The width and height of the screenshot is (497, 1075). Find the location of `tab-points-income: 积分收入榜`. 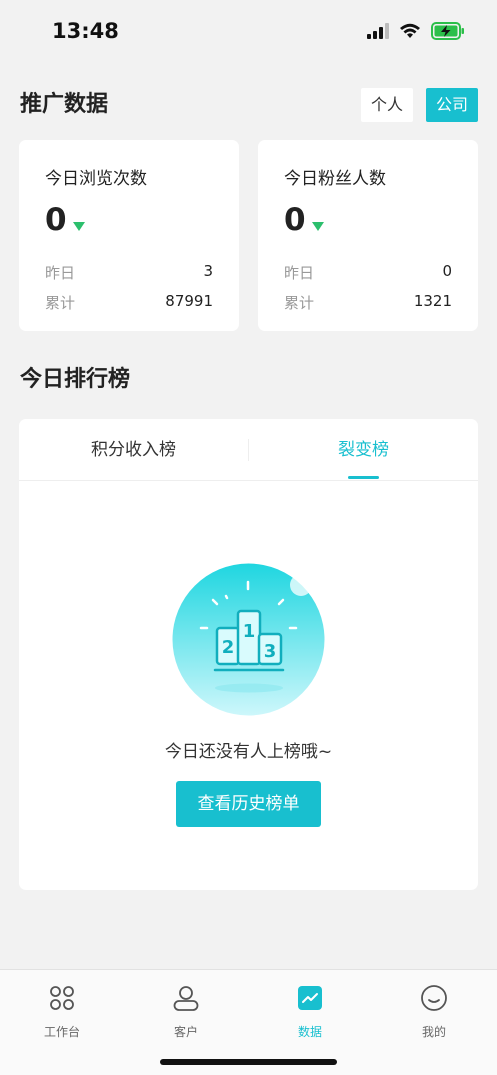

tab-points-income: 积分收入榜 is located at coordinates (133, 450).